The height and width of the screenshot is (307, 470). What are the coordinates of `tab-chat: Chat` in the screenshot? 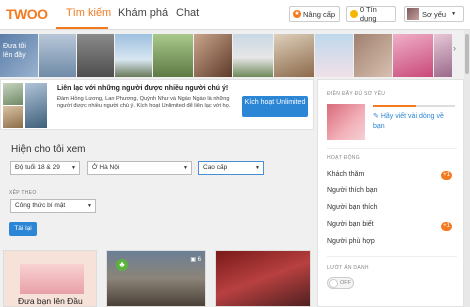 It's located at (187, 13).